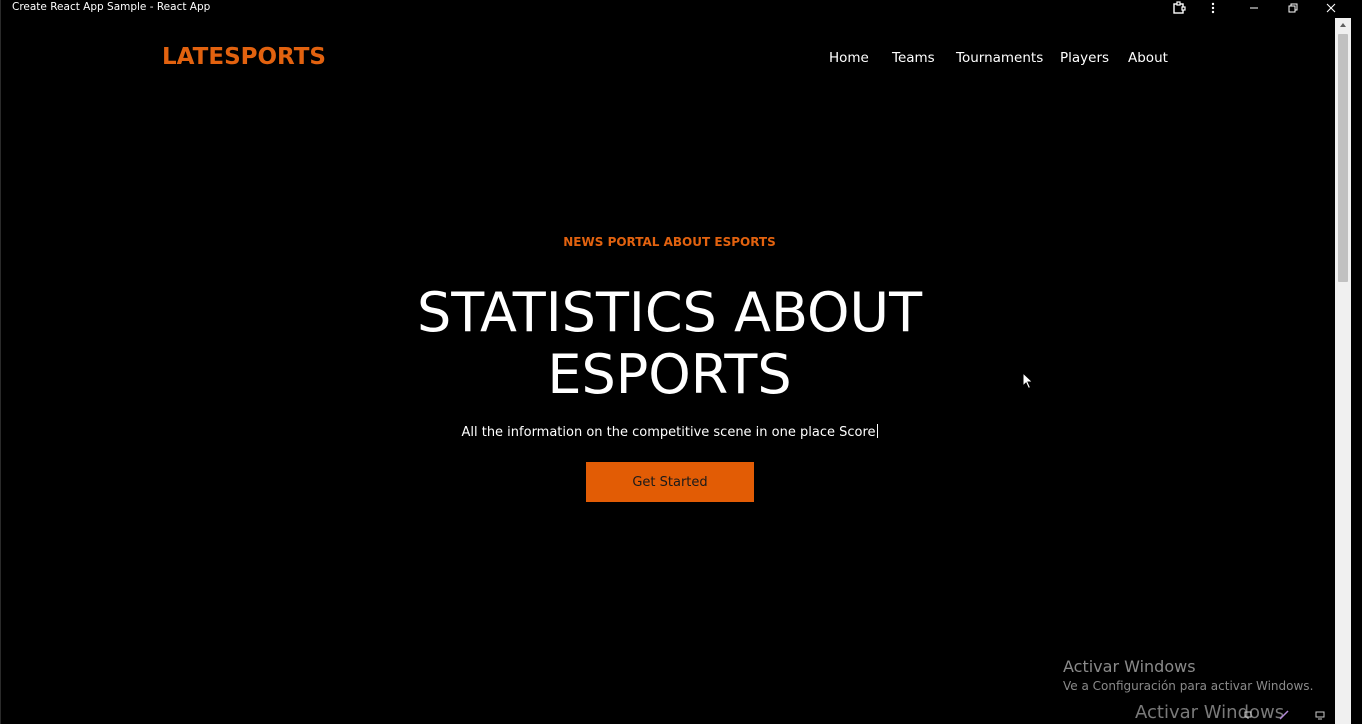 This screenshot has width=1362, height=724. What do you see at coordinates (1254, 8) in the screenshot?
I see `minimize-icon` at bounding box center [1254, 8].